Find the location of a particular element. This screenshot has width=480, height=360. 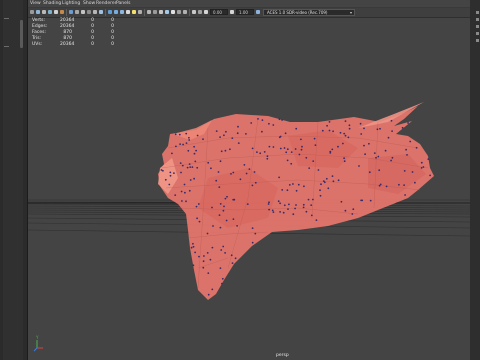

gamma-icon is located at coordinates (232, 12).